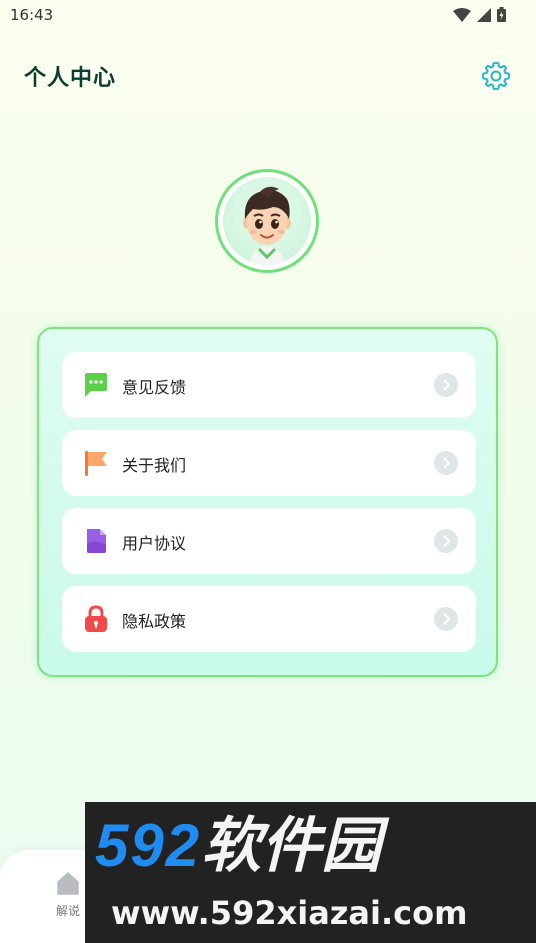  I want to click on menu-item-user-agreement: 用户协议, so click(269, 541).